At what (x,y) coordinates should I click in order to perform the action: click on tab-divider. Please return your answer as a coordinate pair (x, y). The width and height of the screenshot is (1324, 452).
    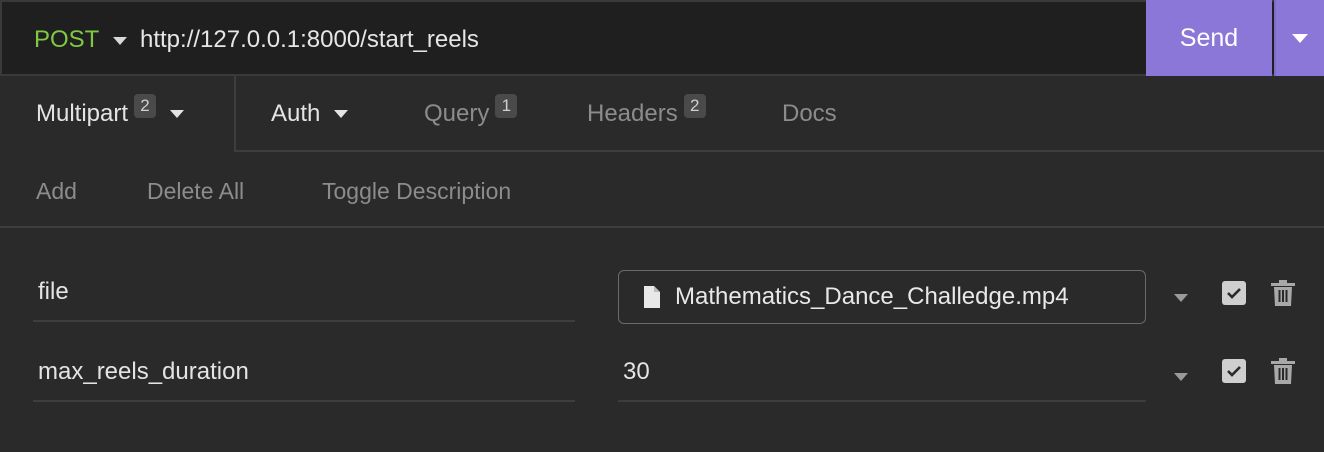
    Looking at the image, I should click on (235, 114).